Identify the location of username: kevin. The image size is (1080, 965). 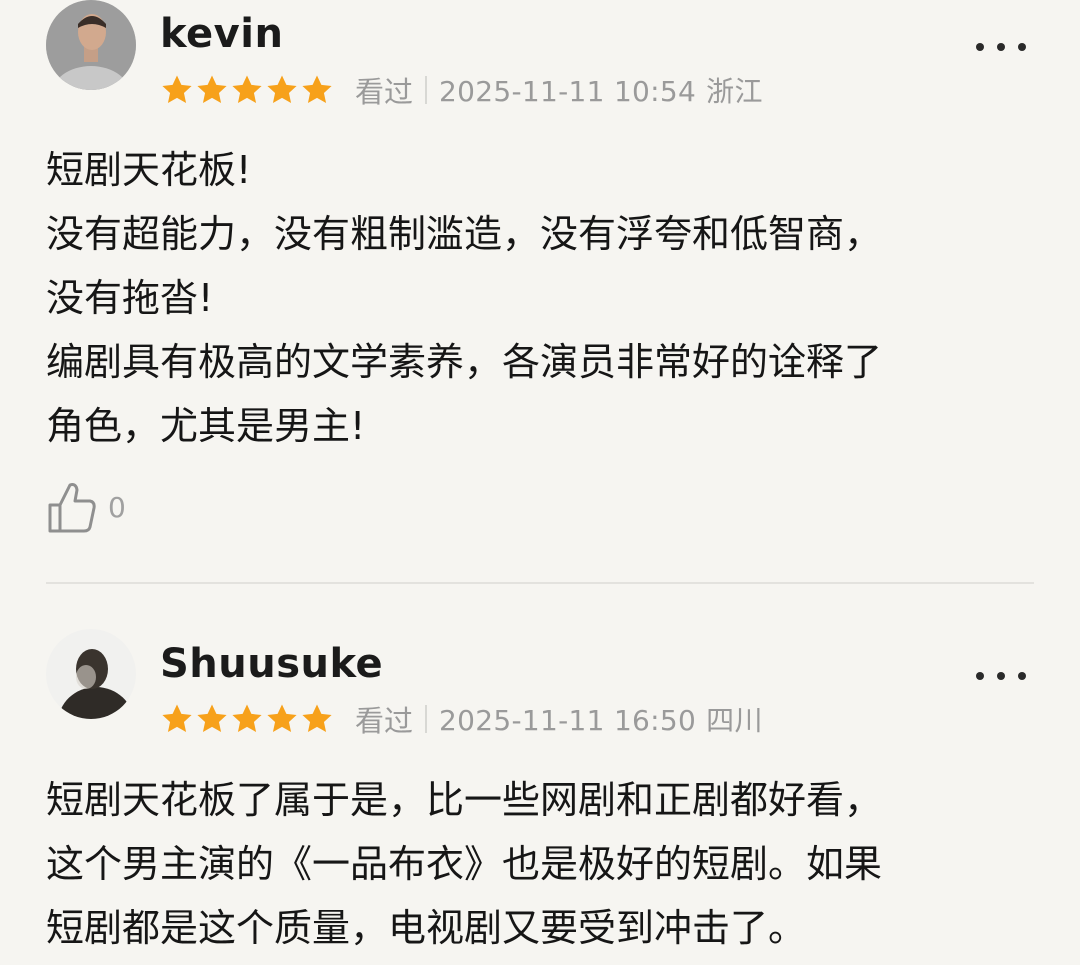
(221, 34).